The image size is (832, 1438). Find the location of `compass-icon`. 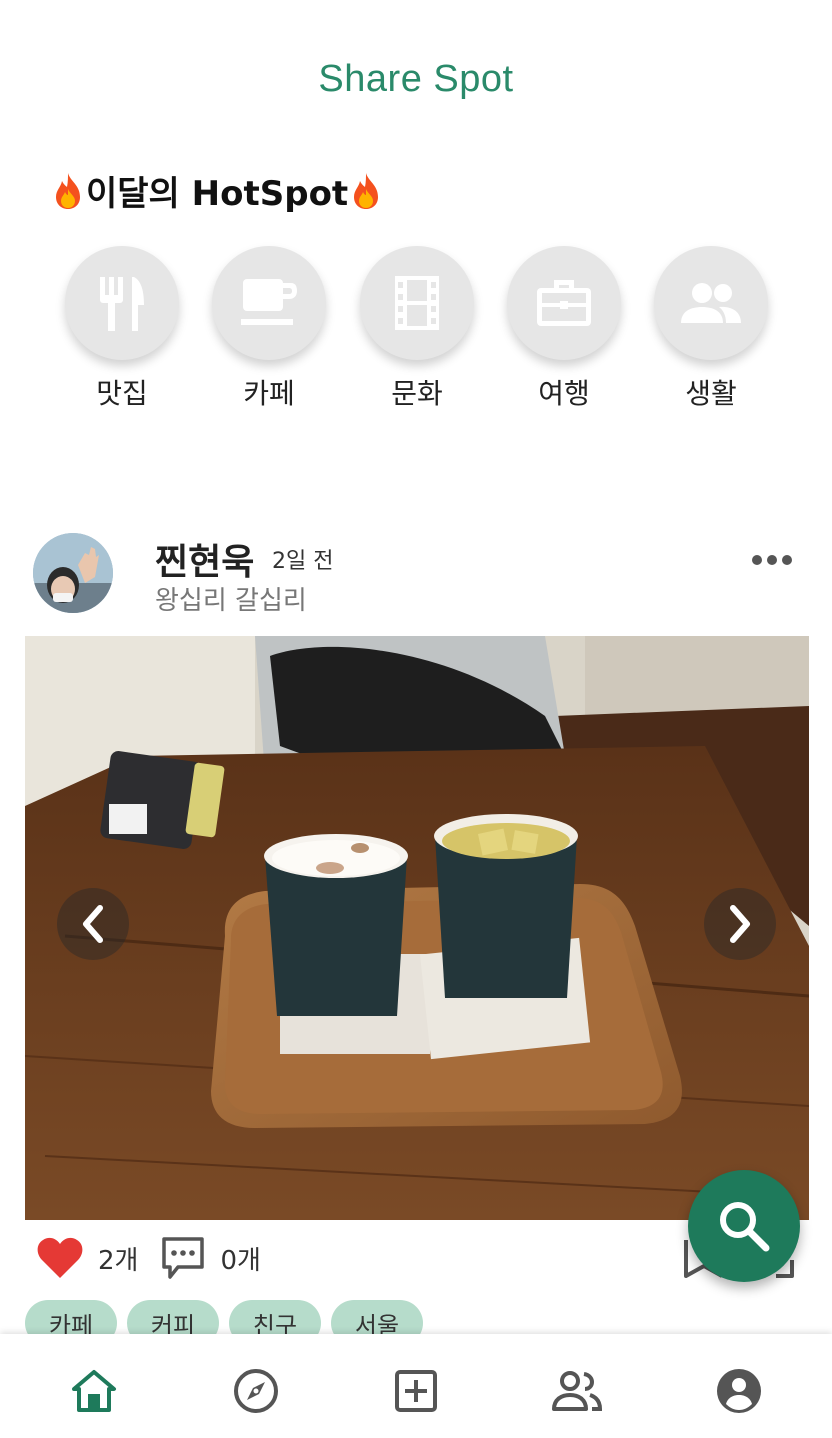

compass-icon is located at coordinates (256, 1391).